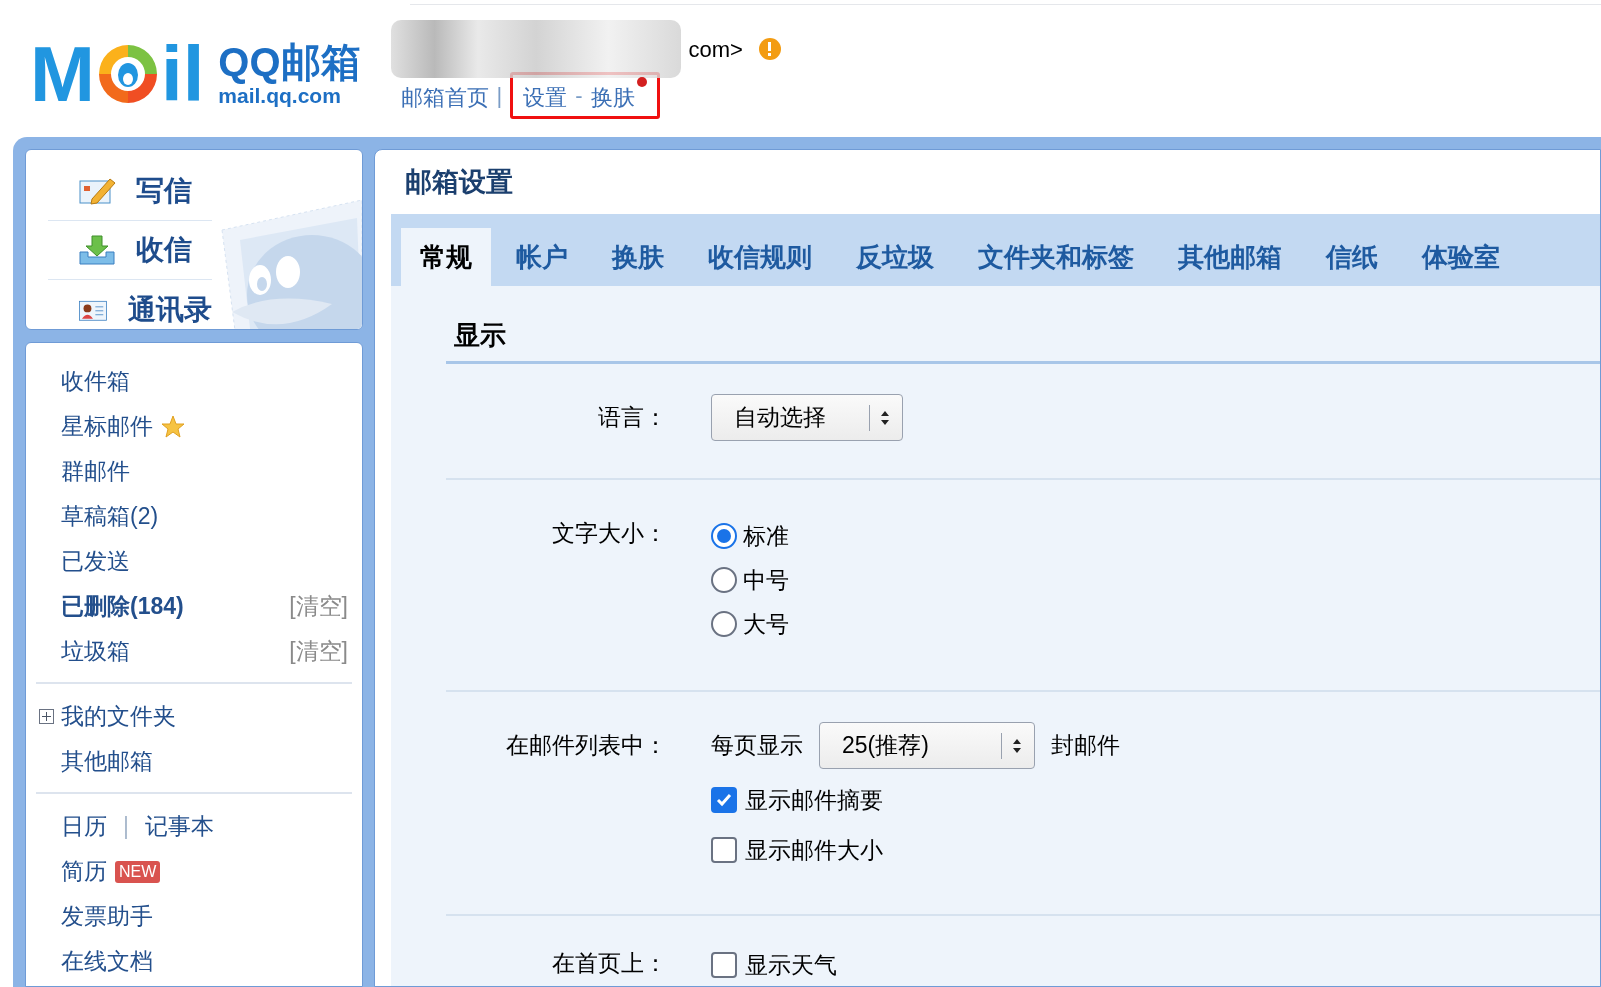 The image size is (1601, 987). Describe the element at coordinates (444, 95) in the screenshot. I see `nav-link: 邮箱首页` at that location.